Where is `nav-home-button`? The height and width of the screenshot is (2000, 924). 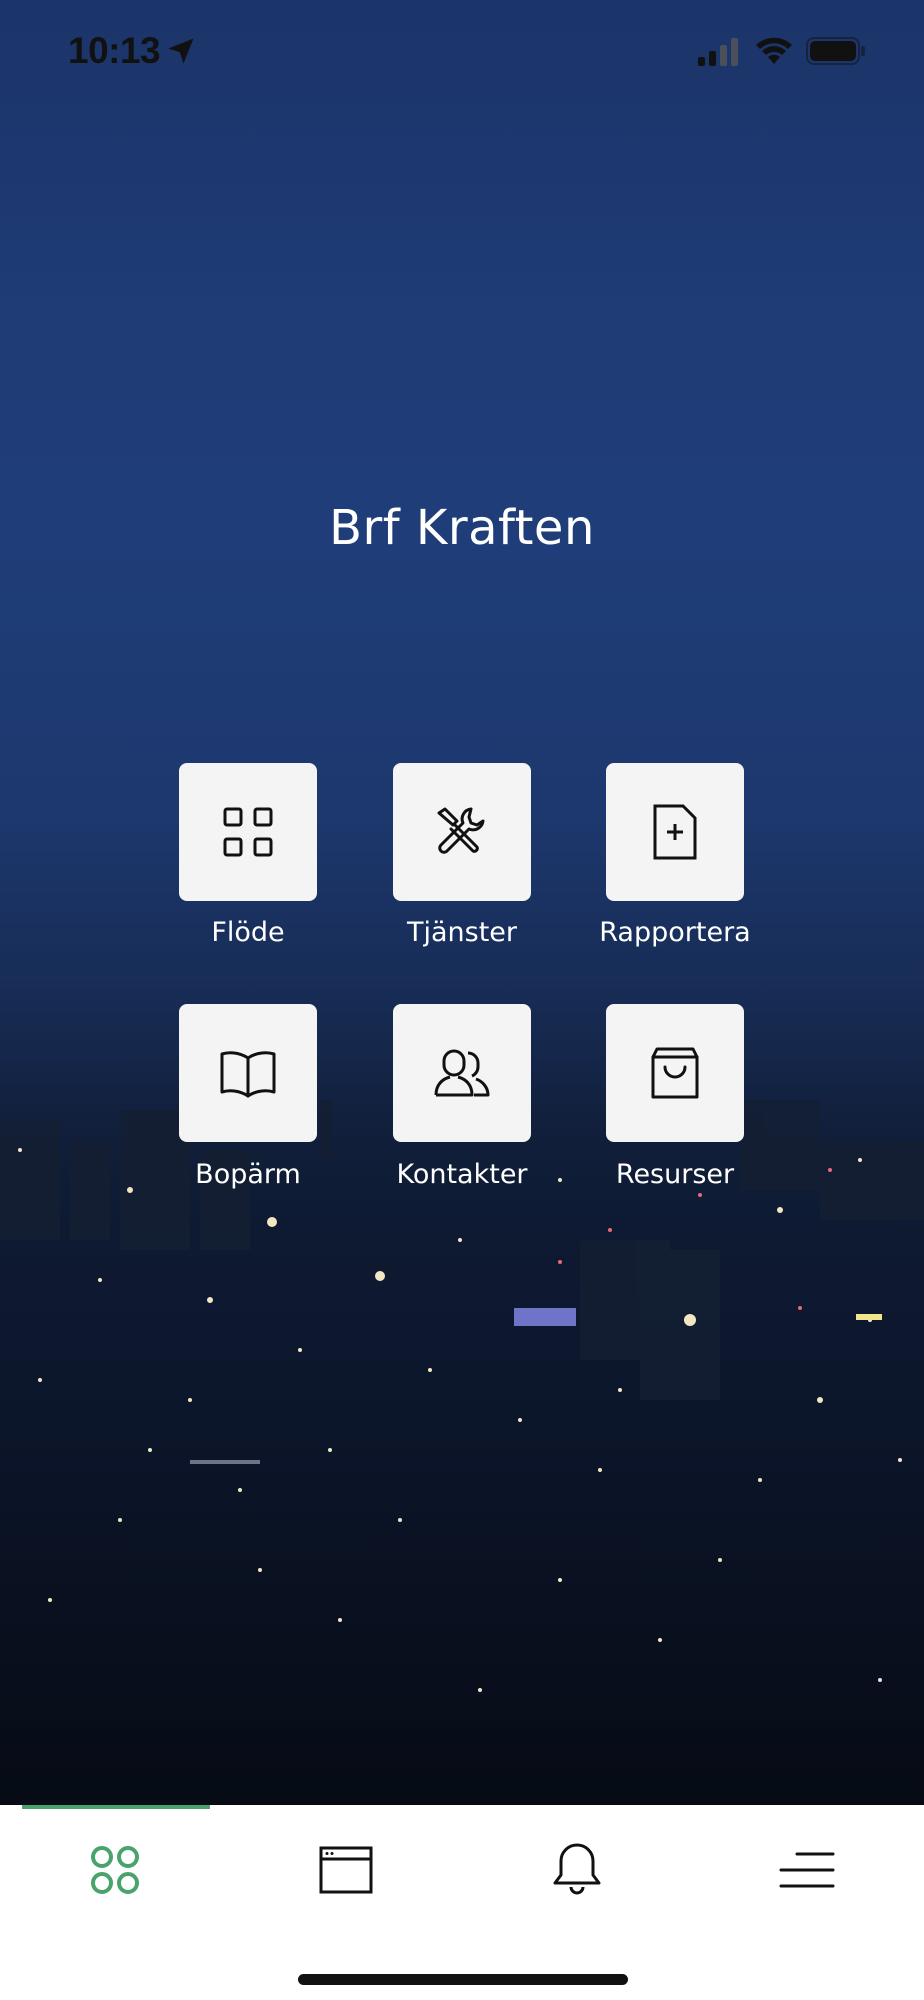 nav-home-button is located at coordinates (115, 1870).